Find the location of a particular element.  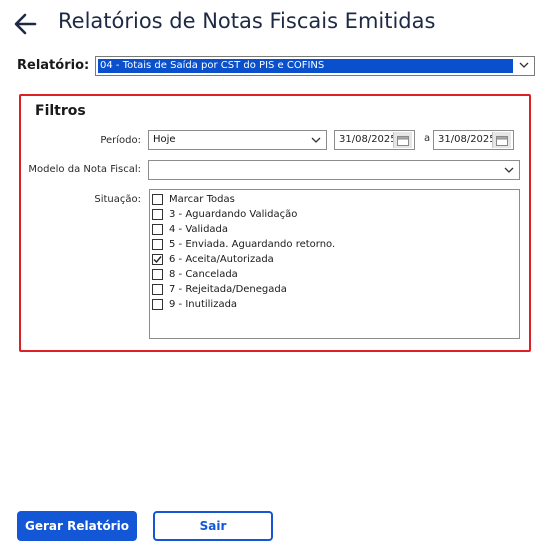

generate-report-button: Gerar Relatório is located at coordinates (77, 526).